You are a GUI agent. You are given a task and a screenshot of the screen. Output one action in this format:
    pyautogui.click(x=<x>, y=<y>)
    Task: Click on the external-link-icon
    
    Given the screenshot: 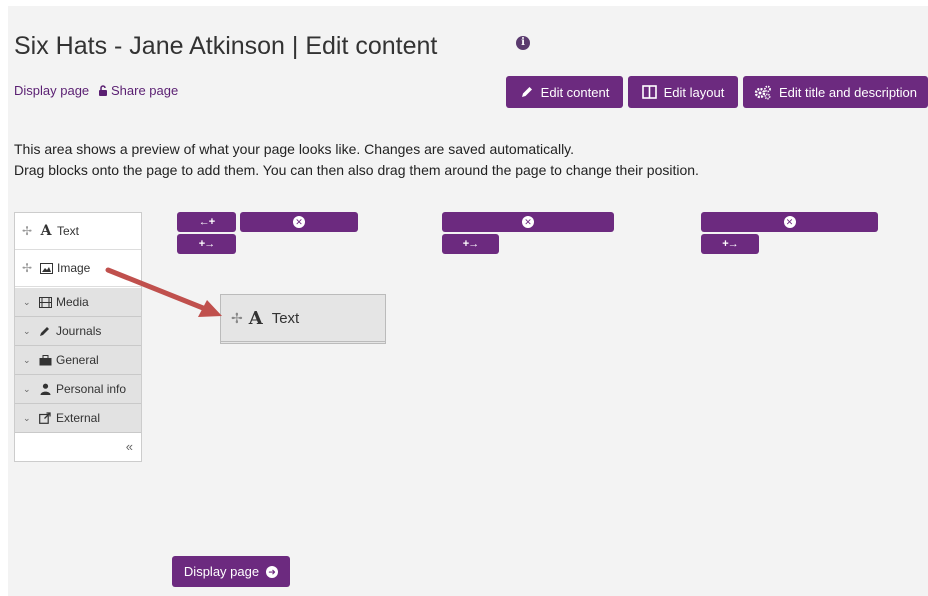 What is the action you would take?
    pyautogui.click(x=45, y=418)
    